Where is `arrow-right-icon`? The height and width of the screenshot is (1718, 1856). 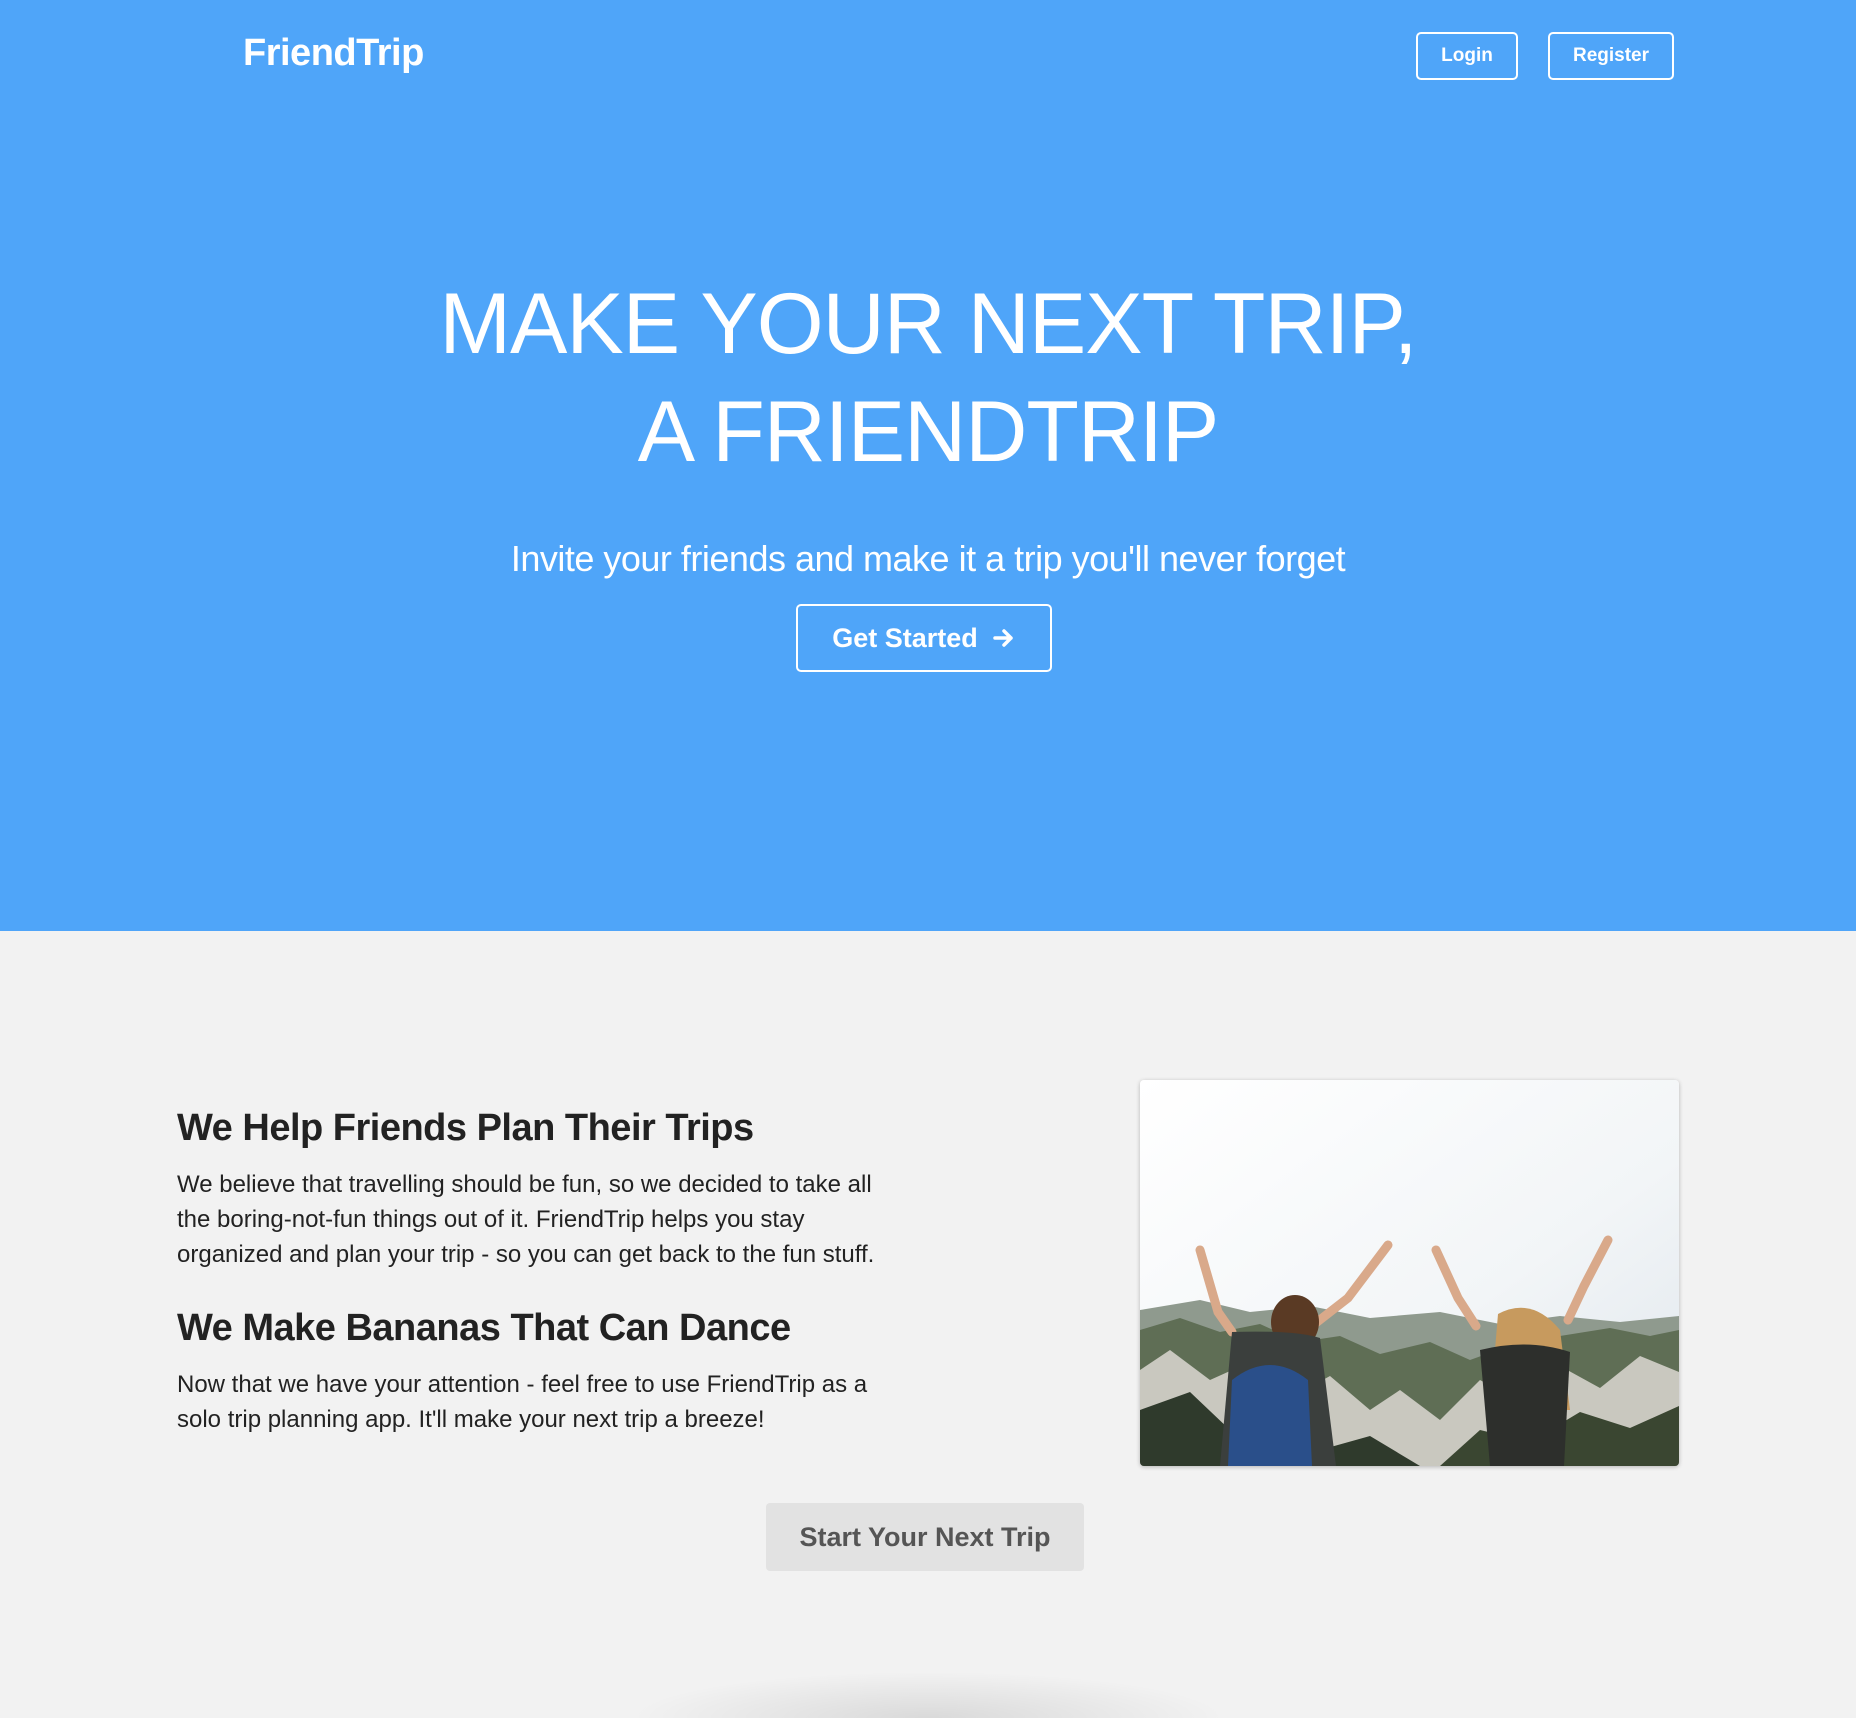
arrow-right-icon is located at coordinates (1004, 638).